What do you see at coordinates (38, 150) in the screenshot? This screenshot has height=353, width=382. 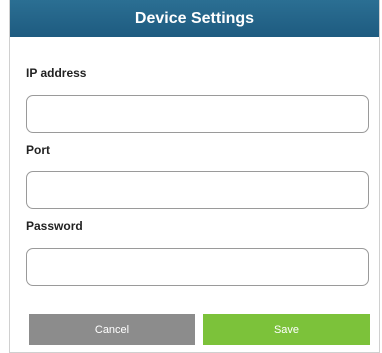 I see `port-label: Port` at bounding box center [38, 150].